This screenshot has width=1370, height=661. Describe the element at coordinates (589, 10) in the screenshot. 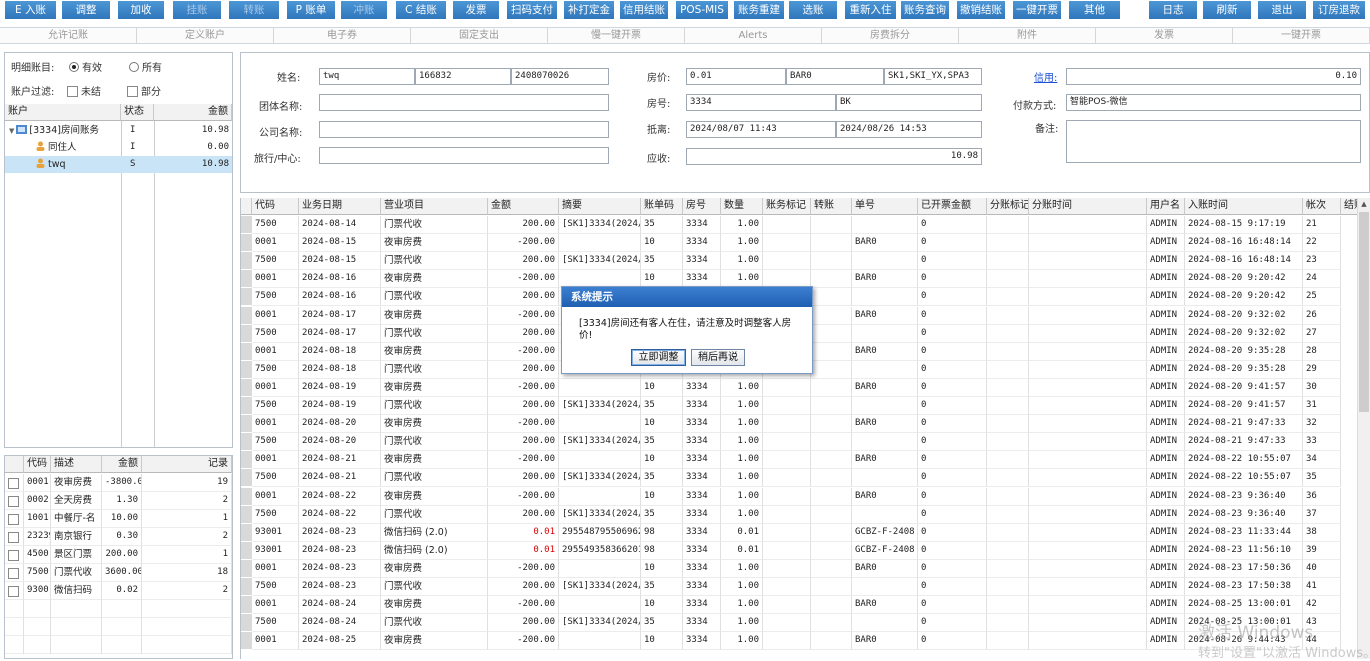

I see `toolbar-button: 补打定金` at that location.